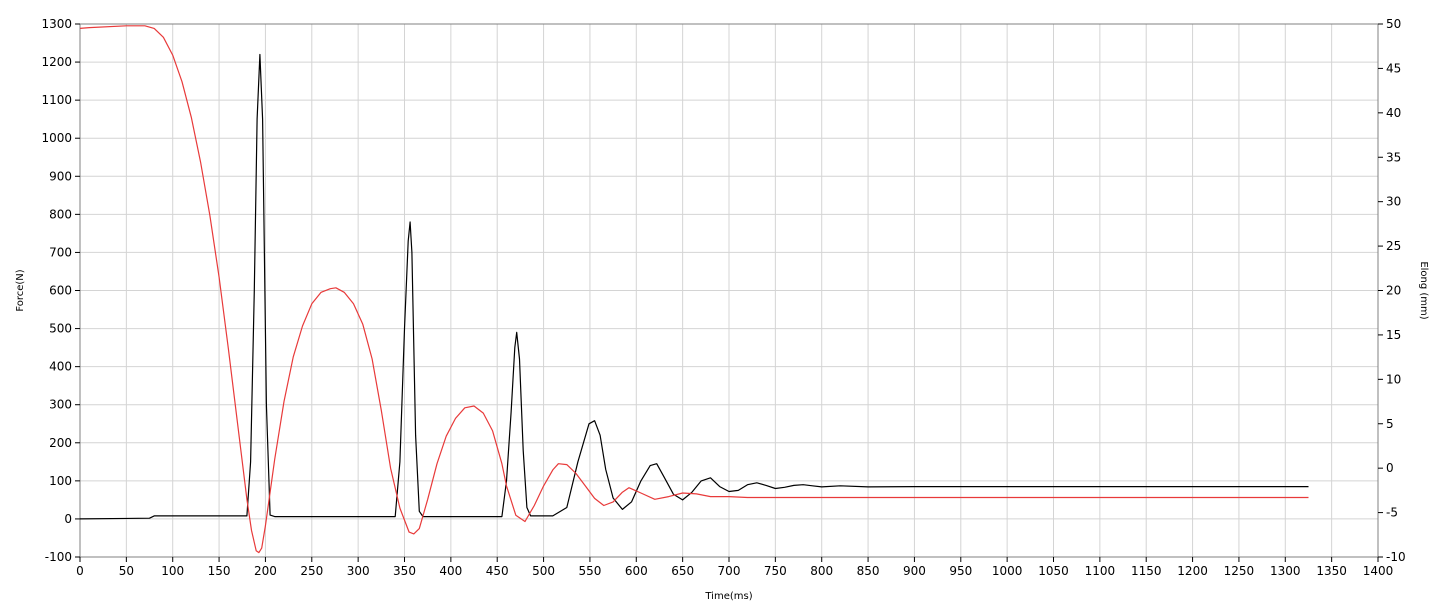 This screenshot has height=608, width=1445. What do you see at coordinates (729, 571) in the screenshot?
I see `x-tick-label: 700` at bounding box center [729, 571].